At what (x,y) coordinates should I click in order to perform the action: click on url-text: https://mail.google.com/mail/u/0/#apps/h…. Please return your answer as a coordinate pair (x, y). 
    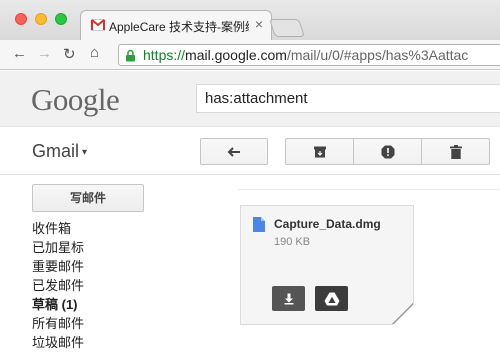
    Looking at the image, I should click on (305, 55).